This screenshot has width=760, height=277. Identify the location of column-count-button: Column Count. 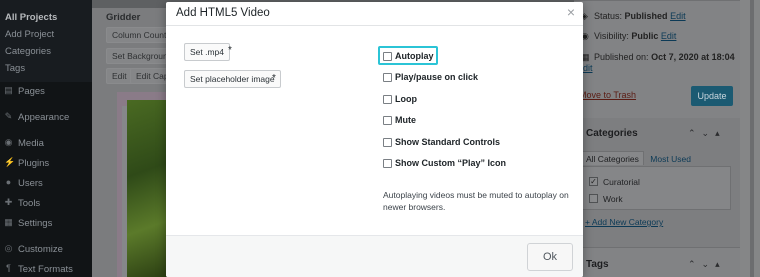
(139, 35).